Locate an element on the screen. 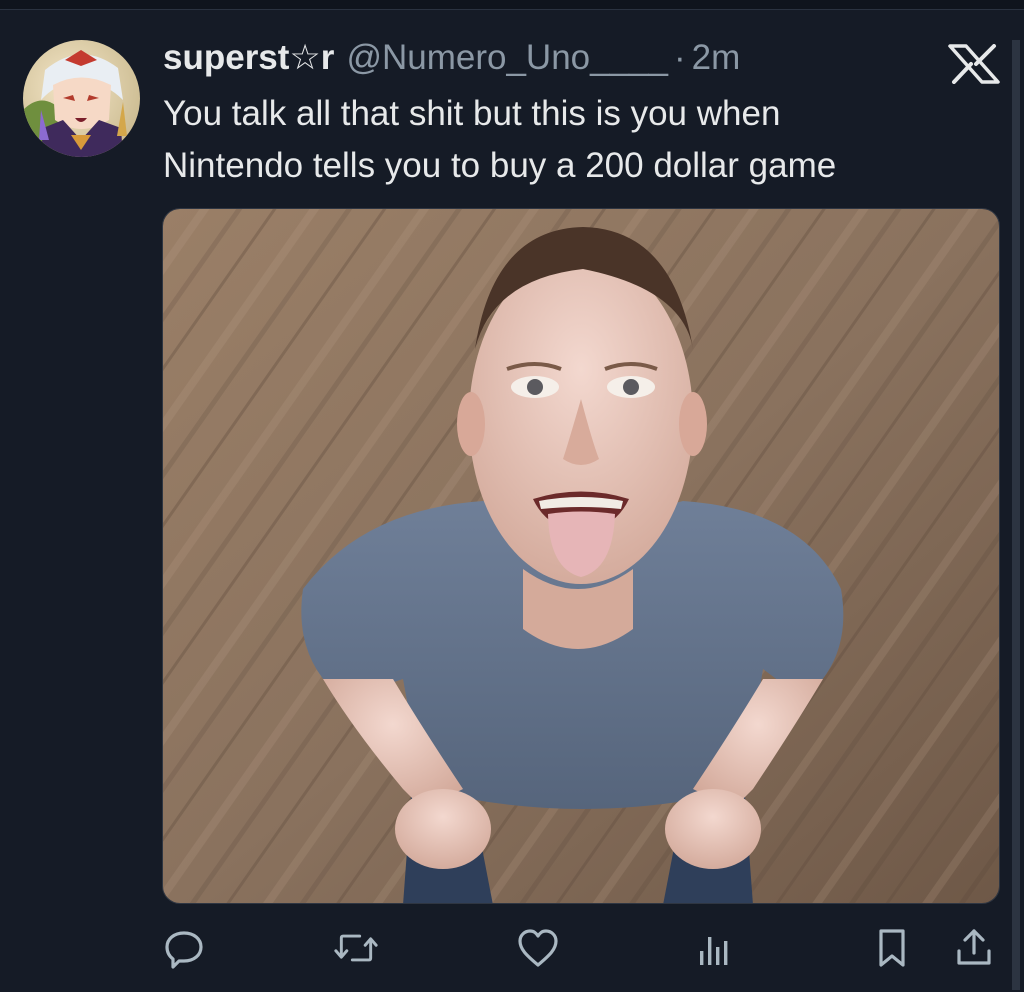 Image resolution: width=1024 pixels, height=992 pixels. views-icon is located at coordinates (714, 948).